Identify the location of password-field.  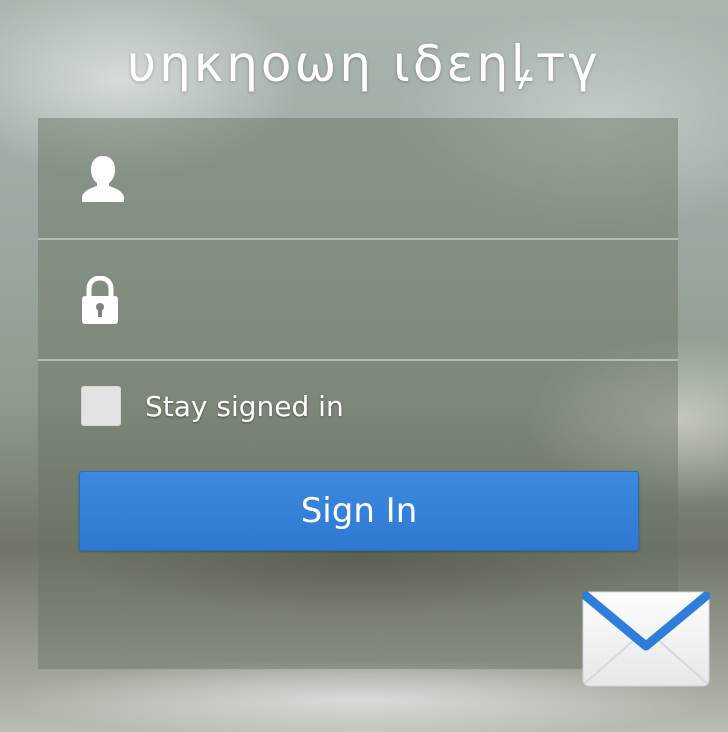
(358, 300).